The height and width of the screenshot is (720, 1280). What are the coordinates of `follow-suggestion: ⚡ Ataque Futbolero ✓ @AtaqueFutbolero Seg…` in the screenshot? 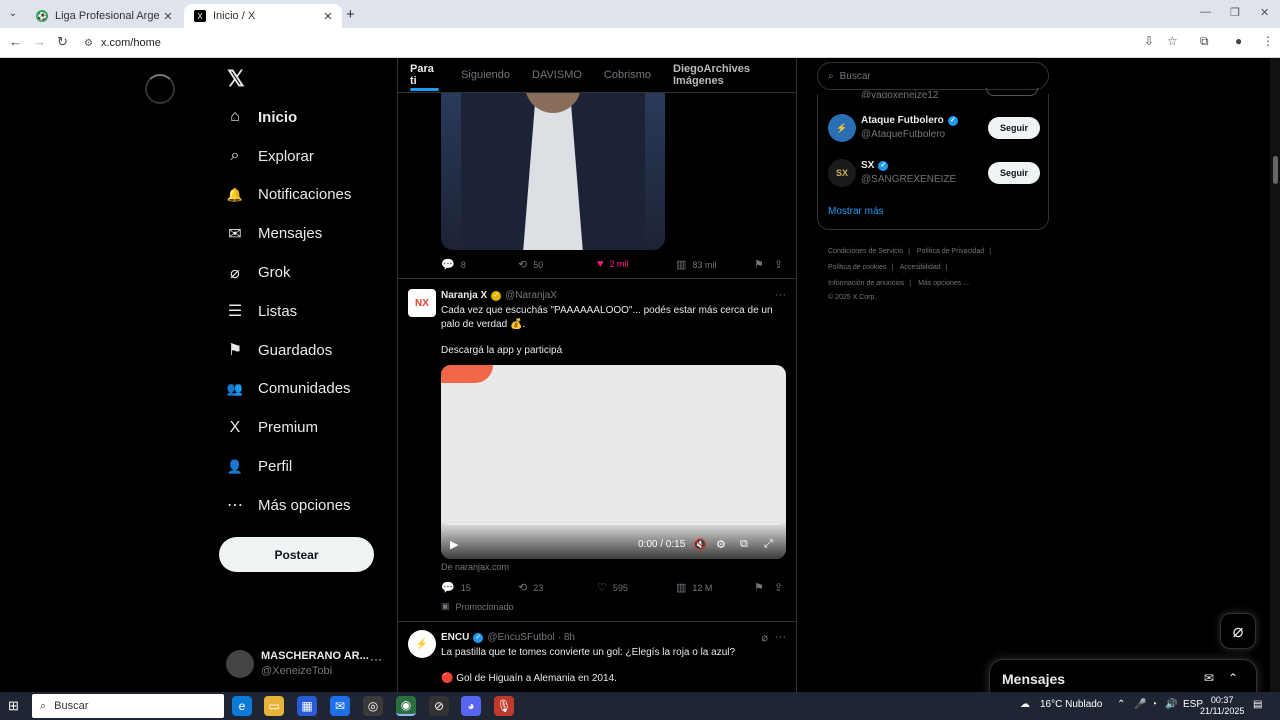 It's located at (934, 129).